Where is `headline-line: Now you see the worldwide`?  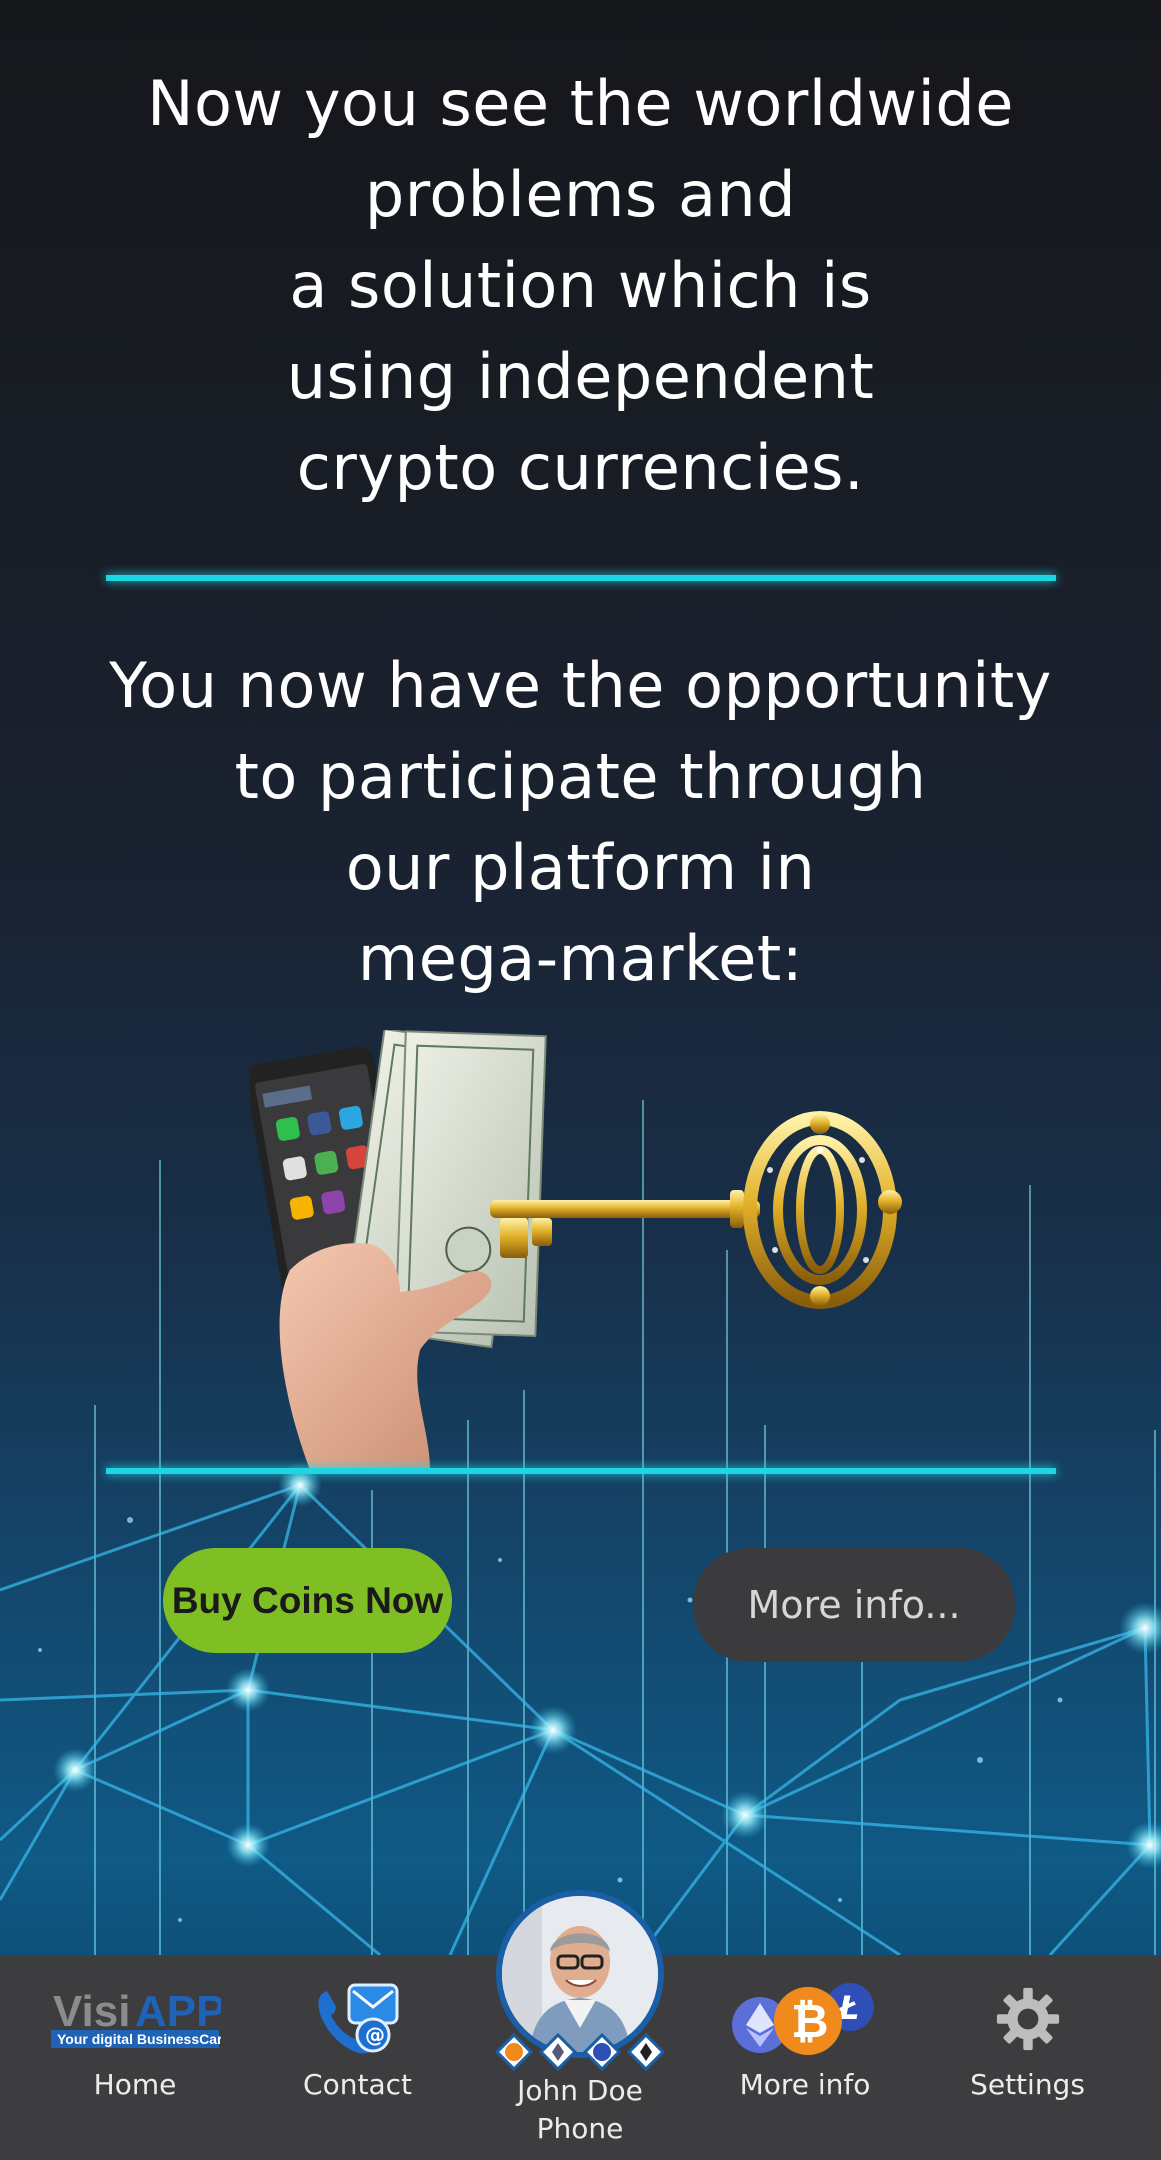 headline-line: Now you see the worldwide is located at coordinates (580, 103).